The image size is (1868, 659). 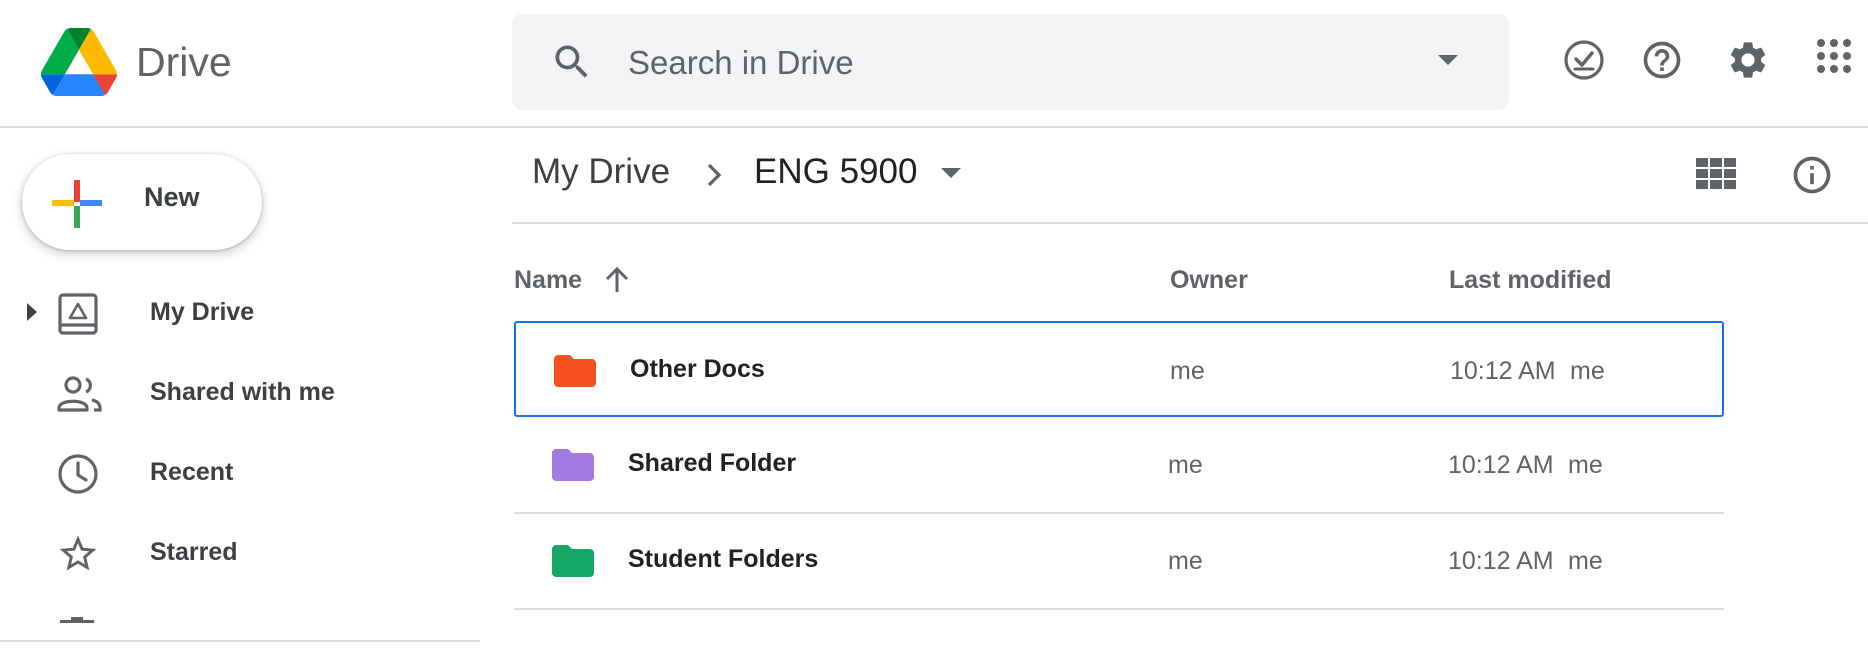 I want to click on people-icon, so click(x=80, y=394).